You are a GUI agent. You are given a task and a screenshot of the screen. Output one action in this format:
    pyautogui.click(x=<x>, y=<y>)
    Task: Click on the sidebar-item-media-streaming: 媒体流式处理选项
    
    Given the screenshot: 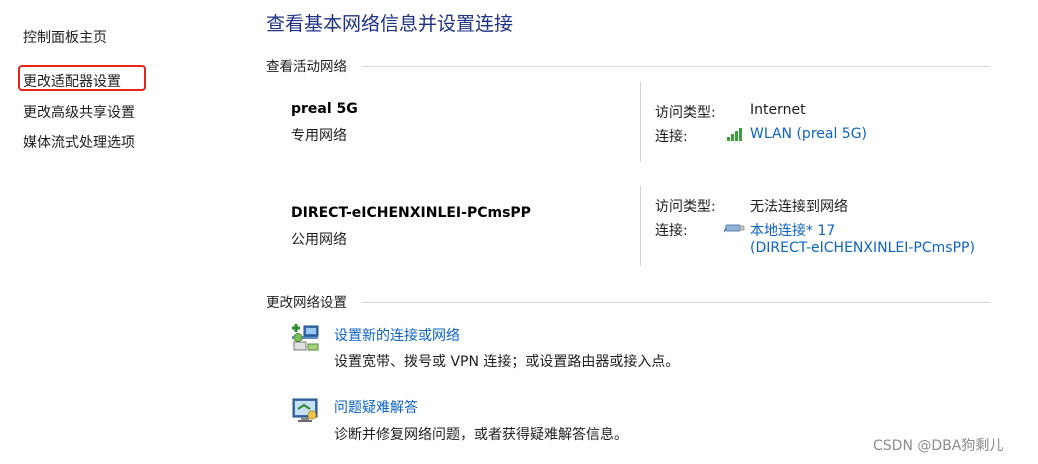 What is the action you would take?
    pyautogui.click(x=79, y=142)
    